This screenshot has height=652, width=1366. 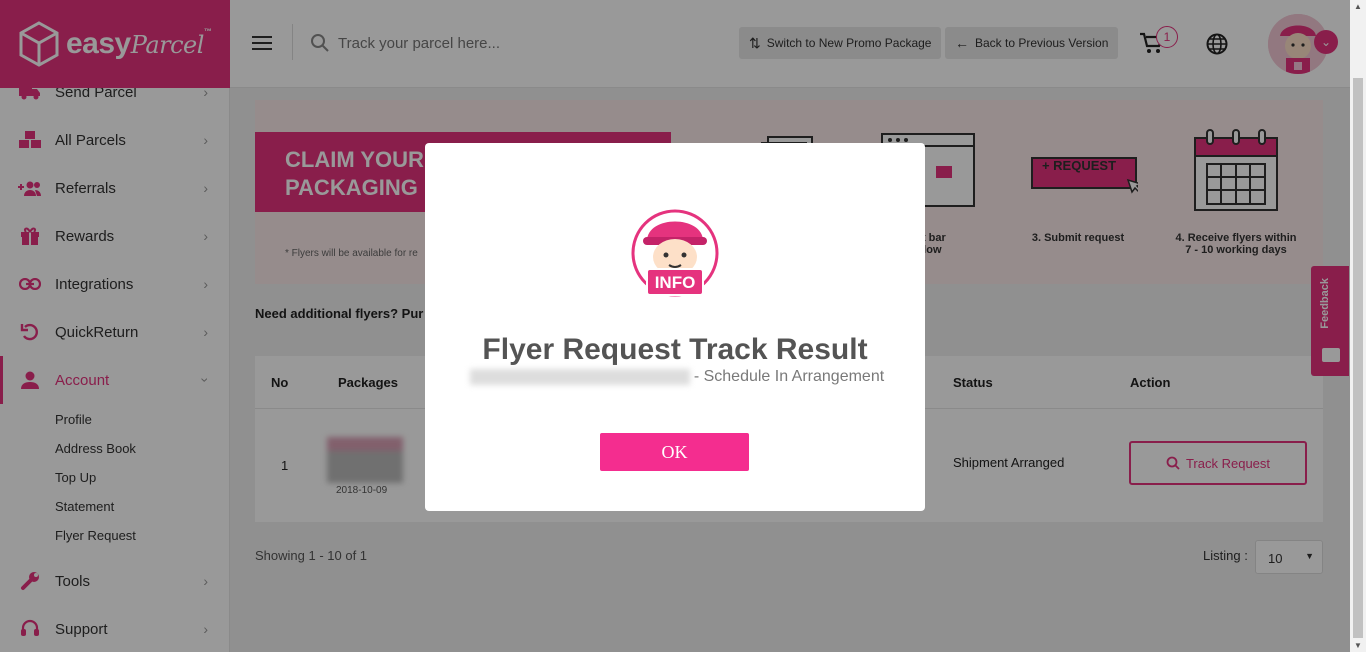 I want to click on info-mascot-icon: INFO, so click(x=675, y=253).